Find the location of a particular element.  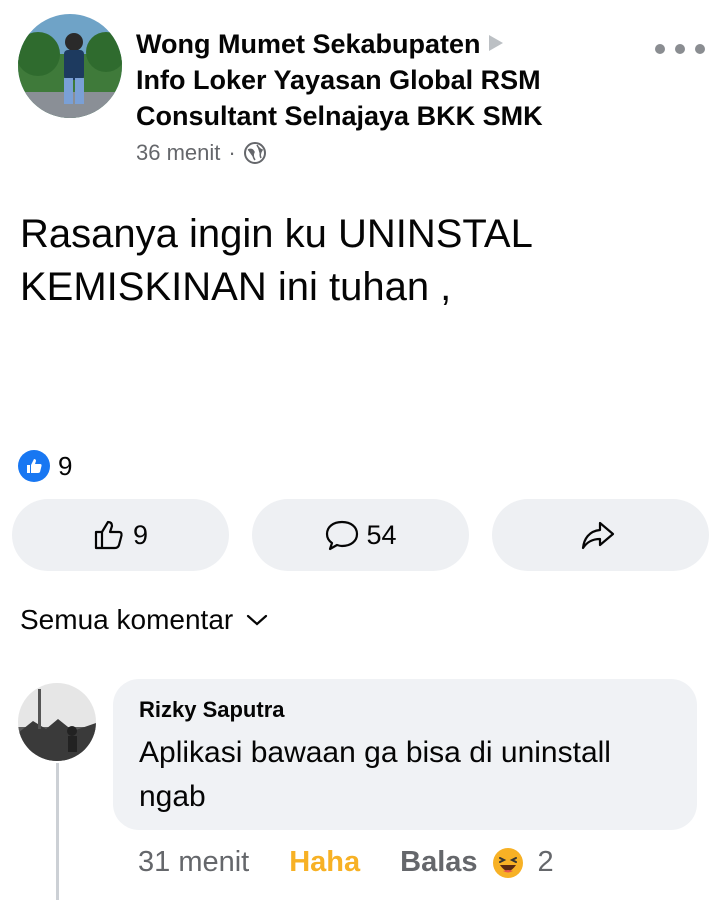

like-button: 9 is located at coordinates (120, 535).